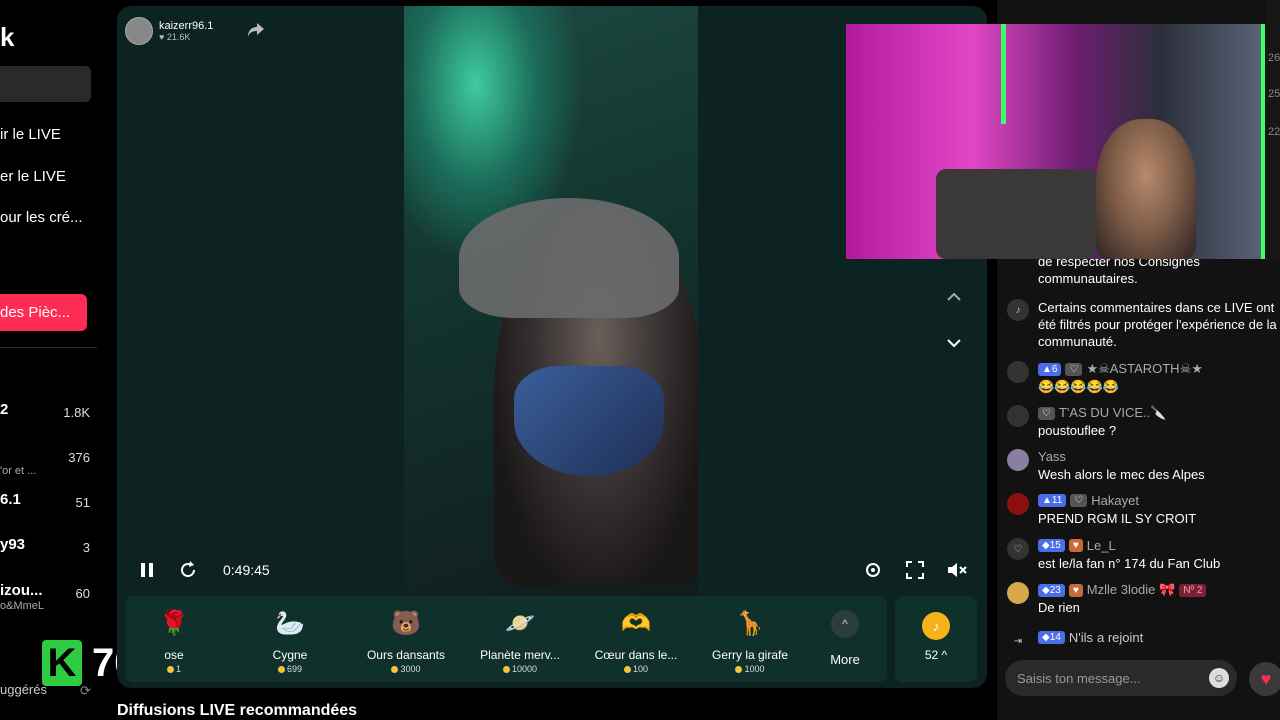  Describe the element at coordinates (147, 570) in the screenshot. I see `pause-button` at that location.